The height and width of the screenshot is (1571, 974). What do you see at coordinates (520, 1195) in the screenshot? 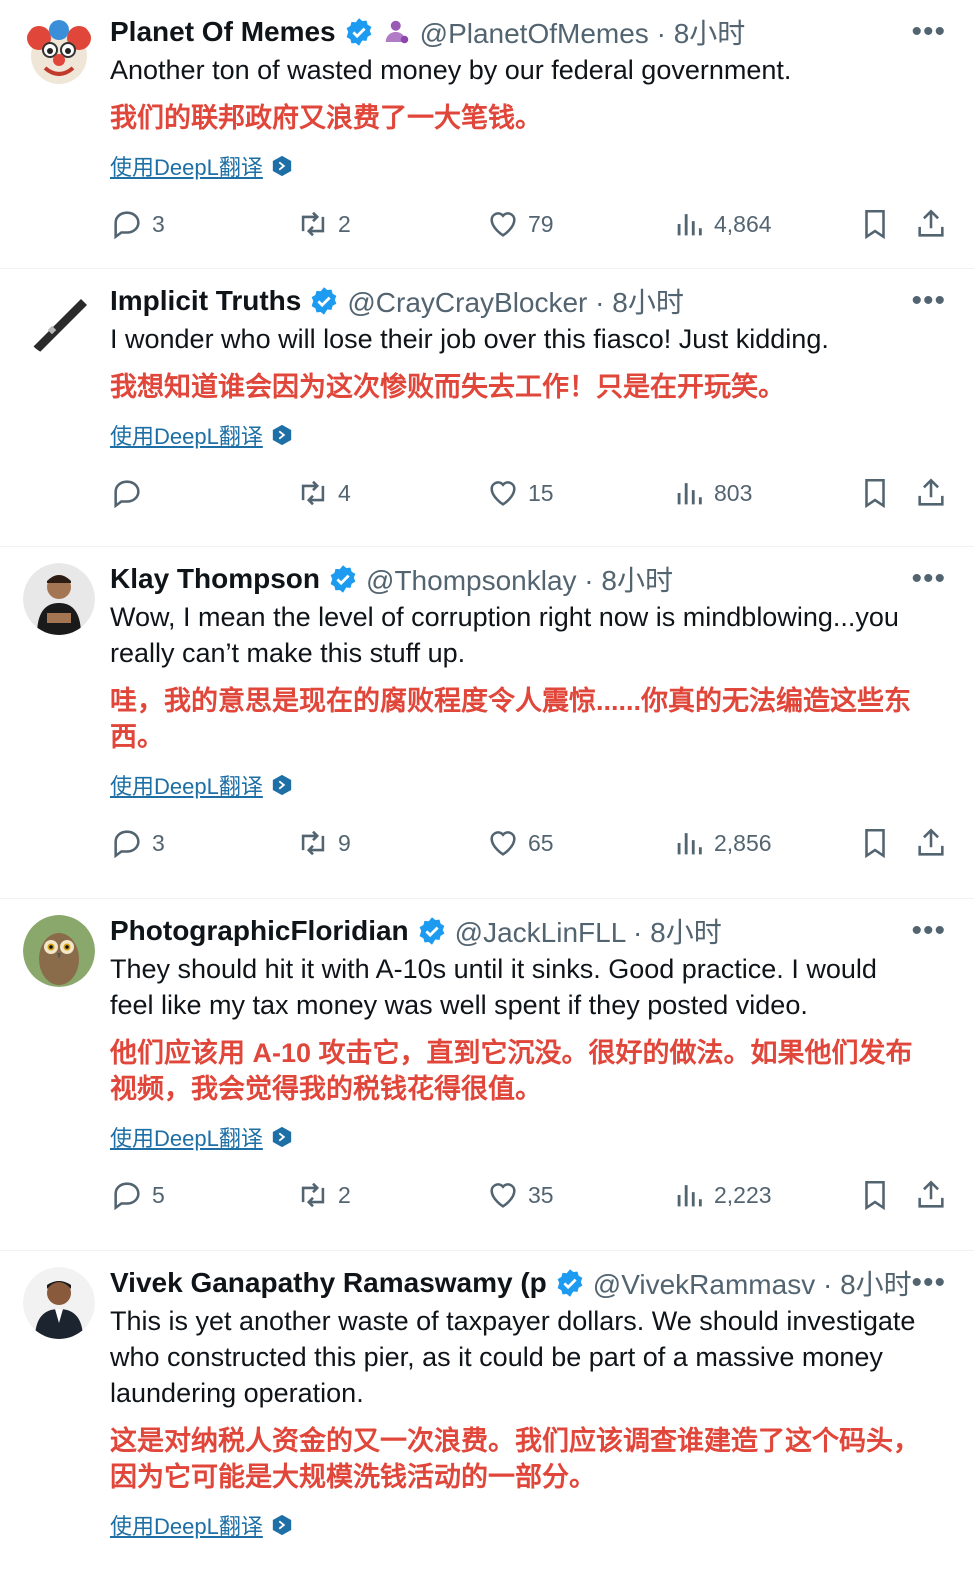
I see `like-button: 35` at bounding box center [520, 1195].